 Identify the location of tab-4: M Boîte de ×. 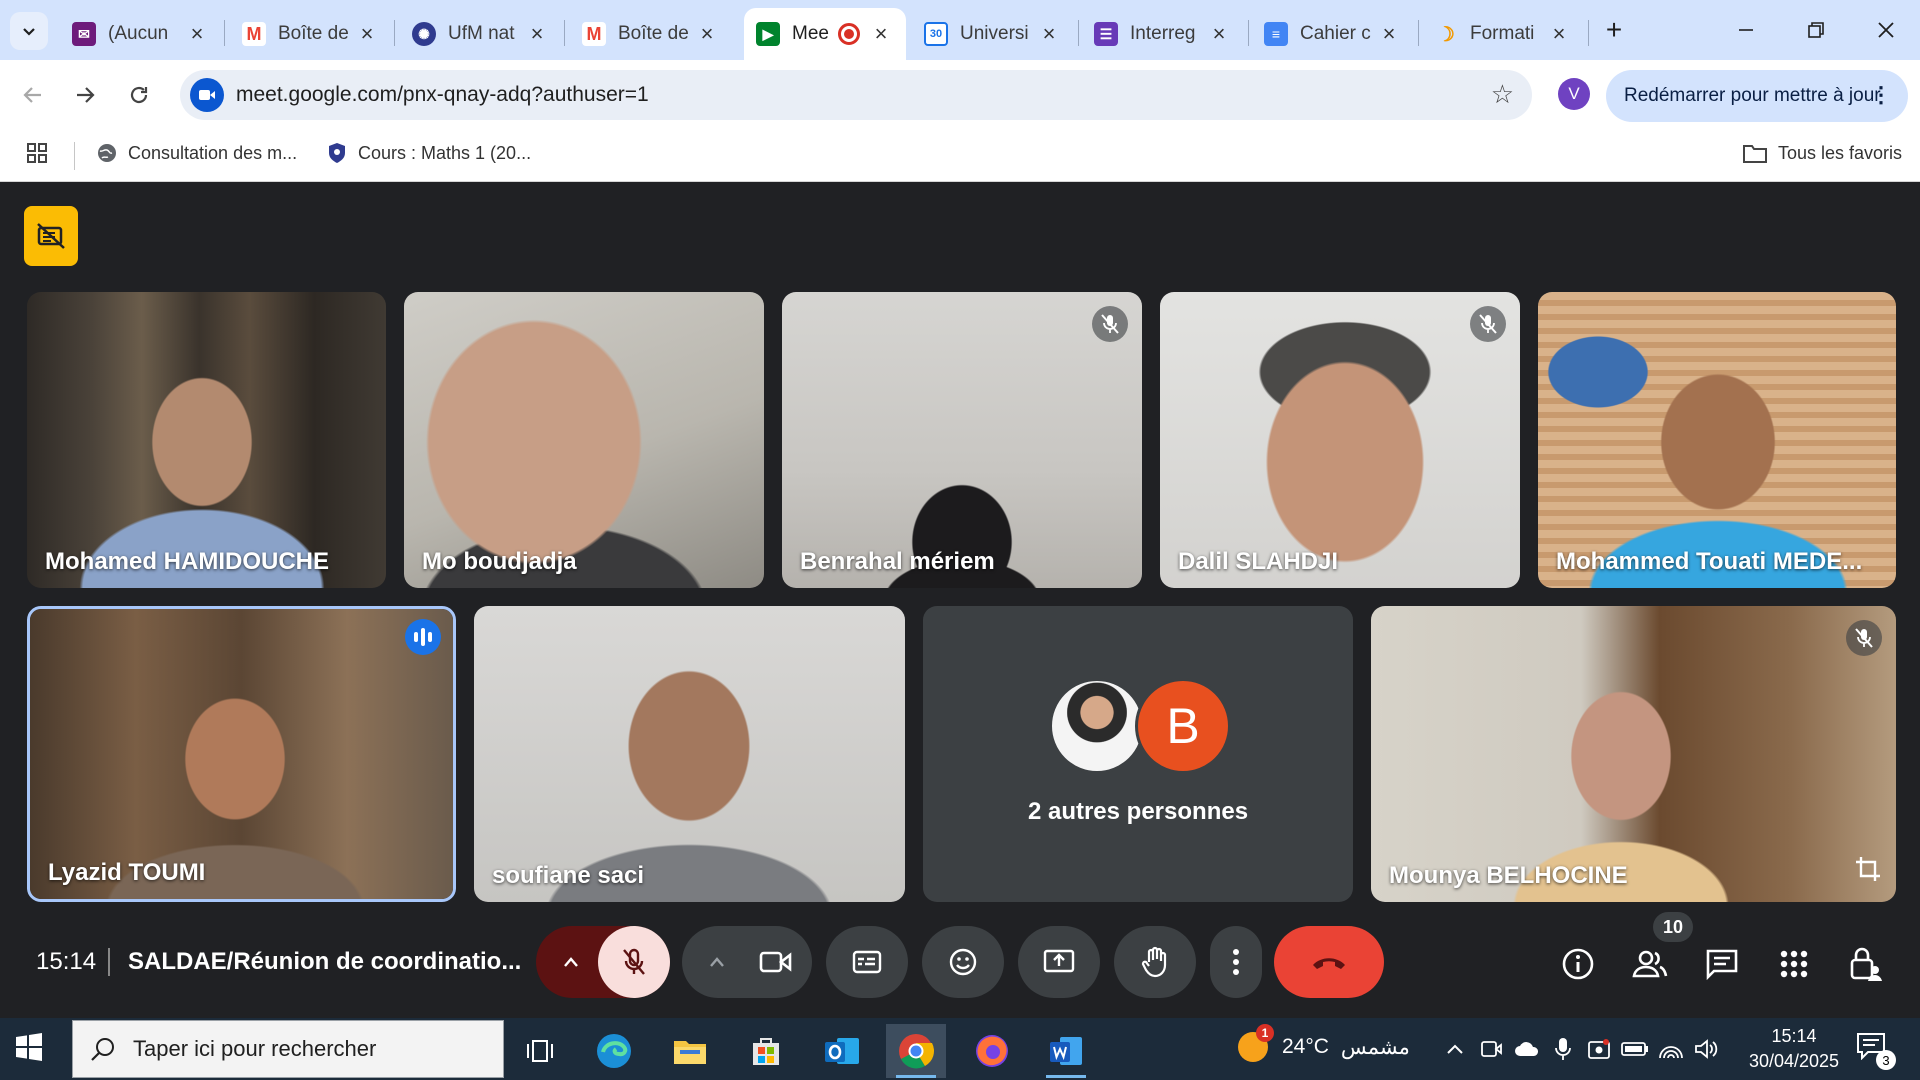
(650, 34).